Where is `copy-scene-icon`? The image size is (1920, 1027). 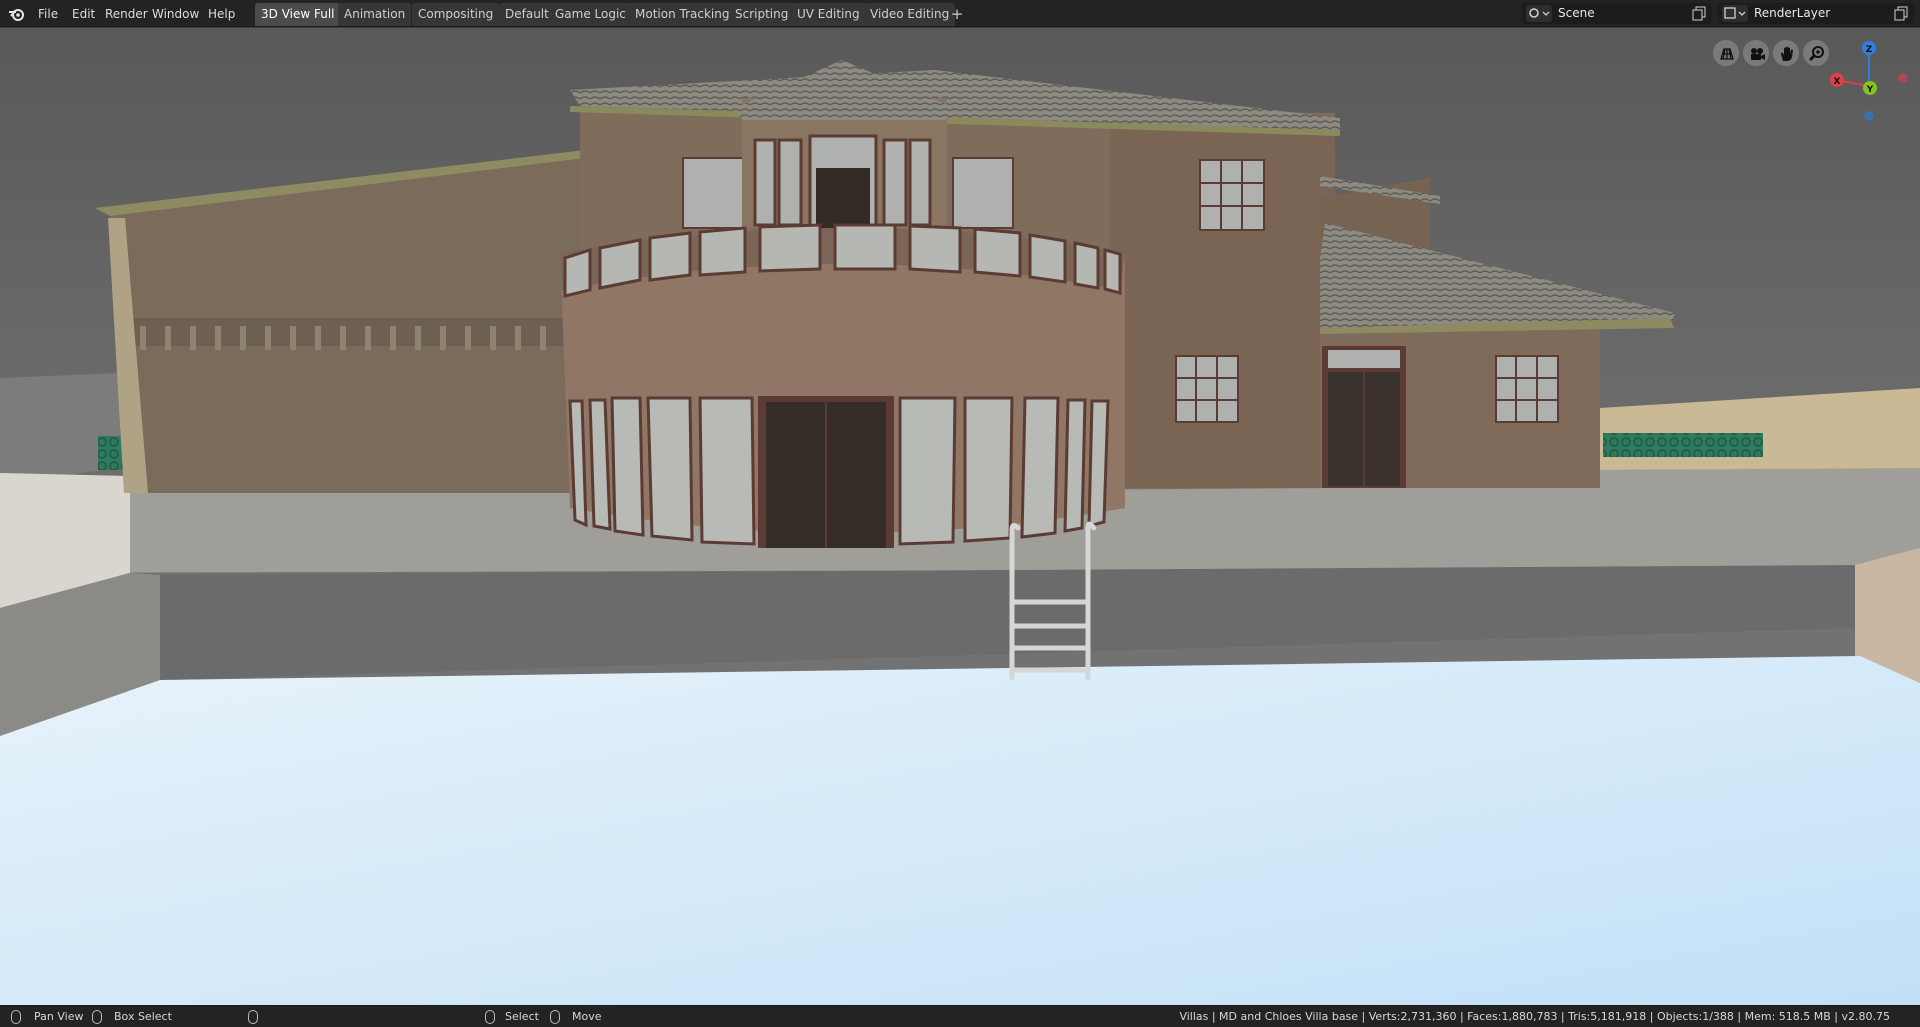 copy-scene-icon is located at coordinates (1700, 13).